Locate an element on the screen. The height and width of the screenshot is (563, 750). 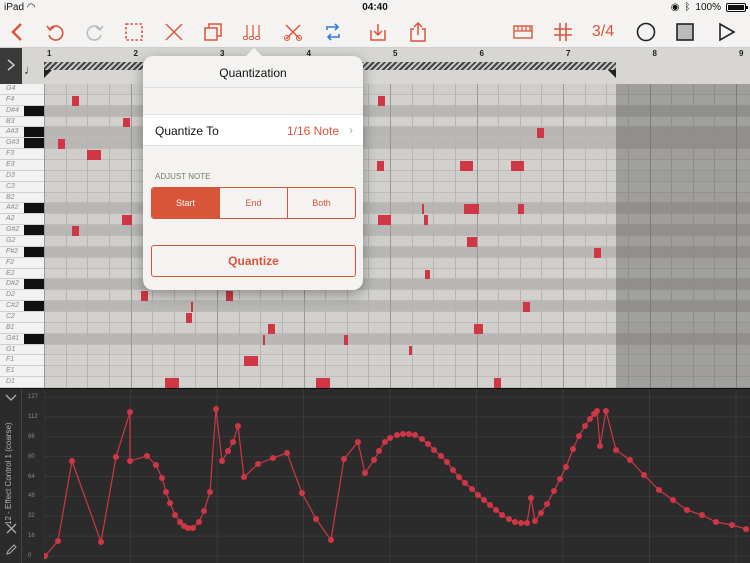
piano-key: G#3 is located at coordinates (22, 144).